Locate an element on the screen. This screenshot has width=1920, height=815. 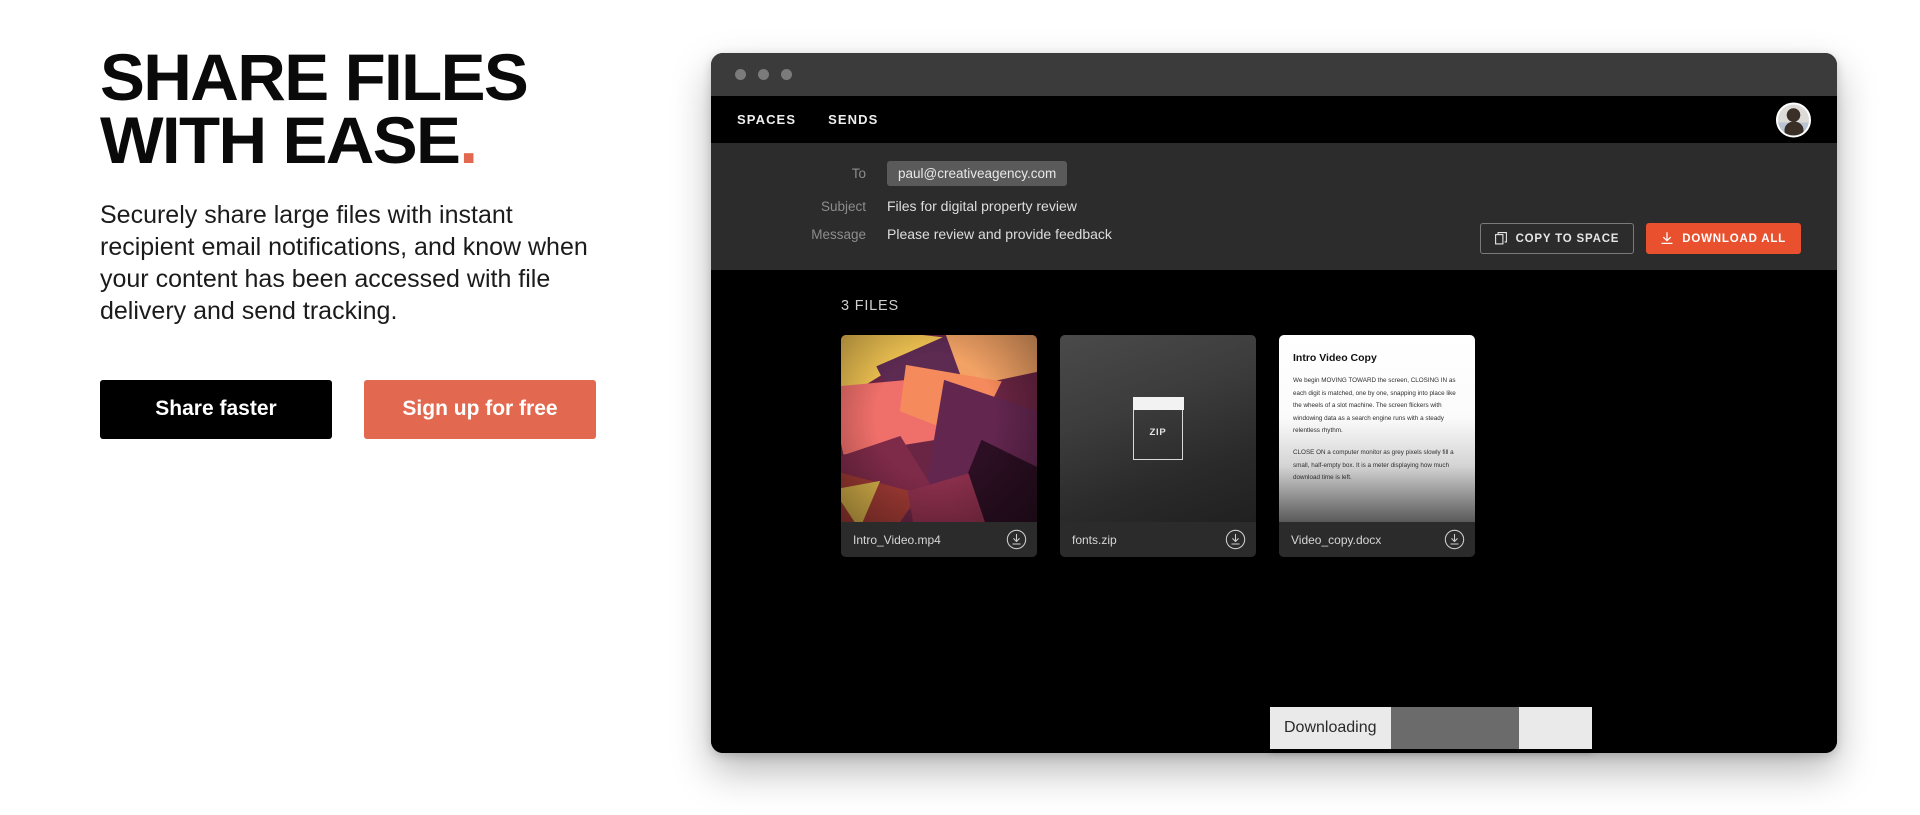
file-card-fonts-zip: ZIP fonts.zip is located at coordinates (1158, 446).